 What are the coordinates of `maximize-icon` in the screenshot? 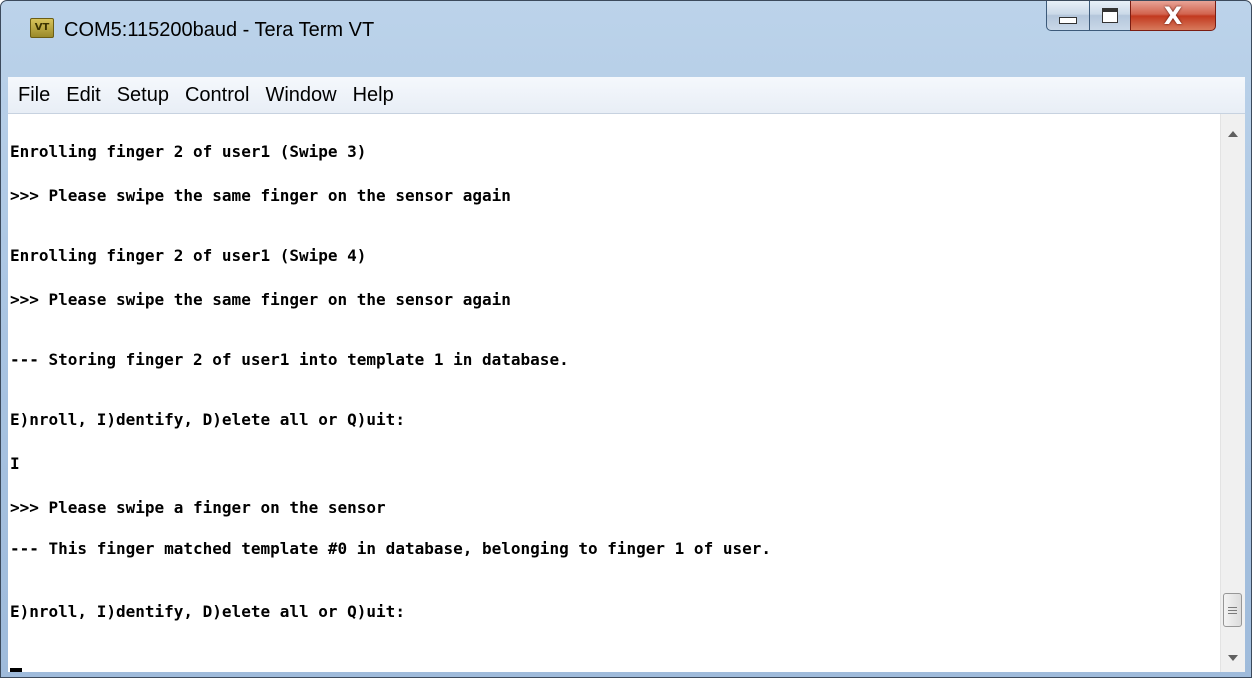 It's located at (1110, 15).